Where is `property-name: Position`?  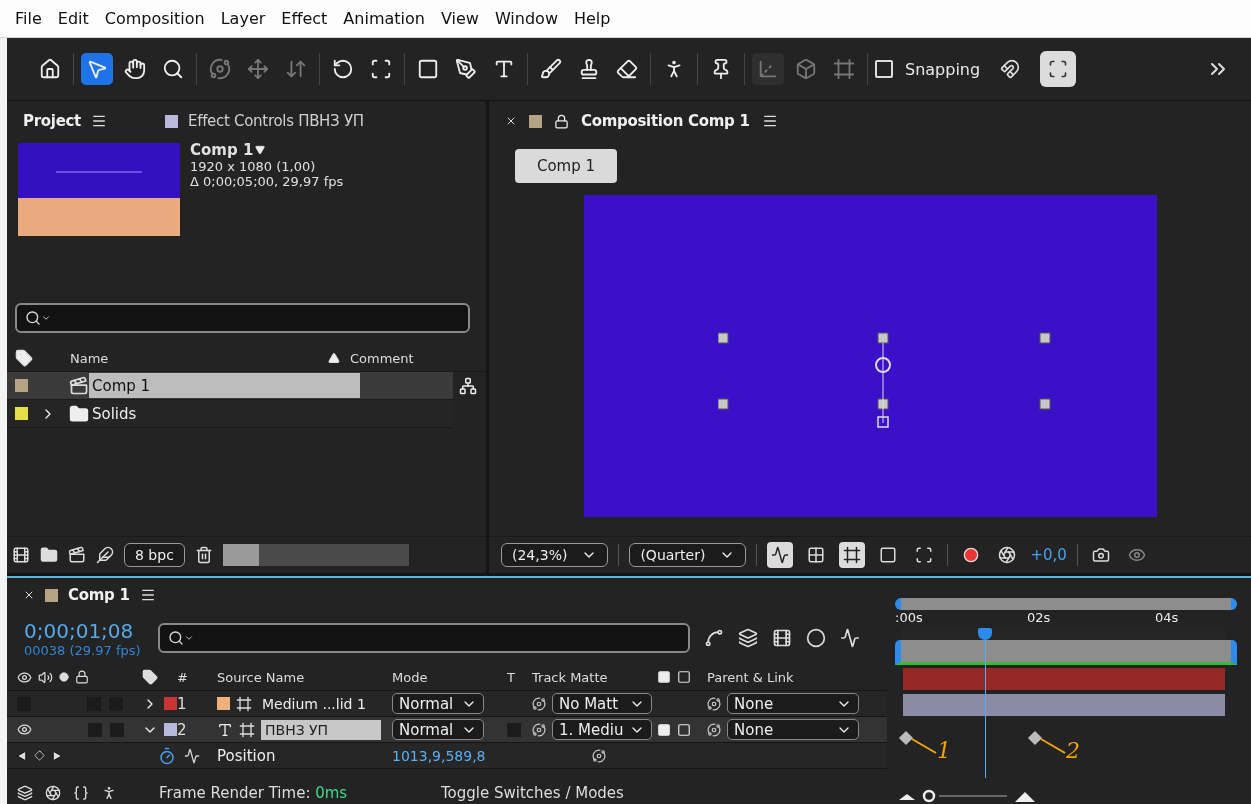
property-name: Position is located at coordinates (246, 755).